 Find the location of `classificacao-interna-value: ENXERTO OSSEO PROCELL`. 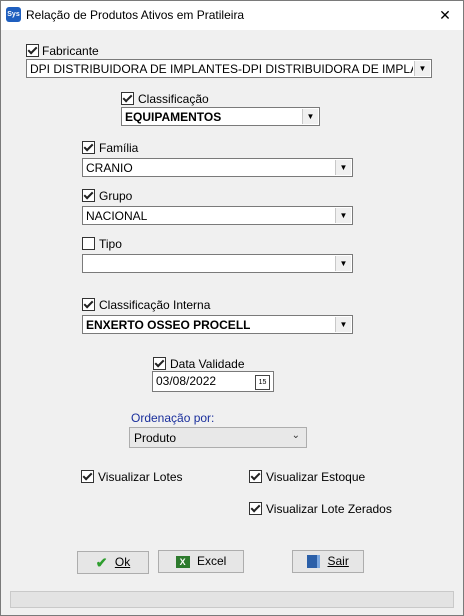

classificacao-interna-value: ENXERTO OSSEO PROCELL is located at coordinates (168, 325).